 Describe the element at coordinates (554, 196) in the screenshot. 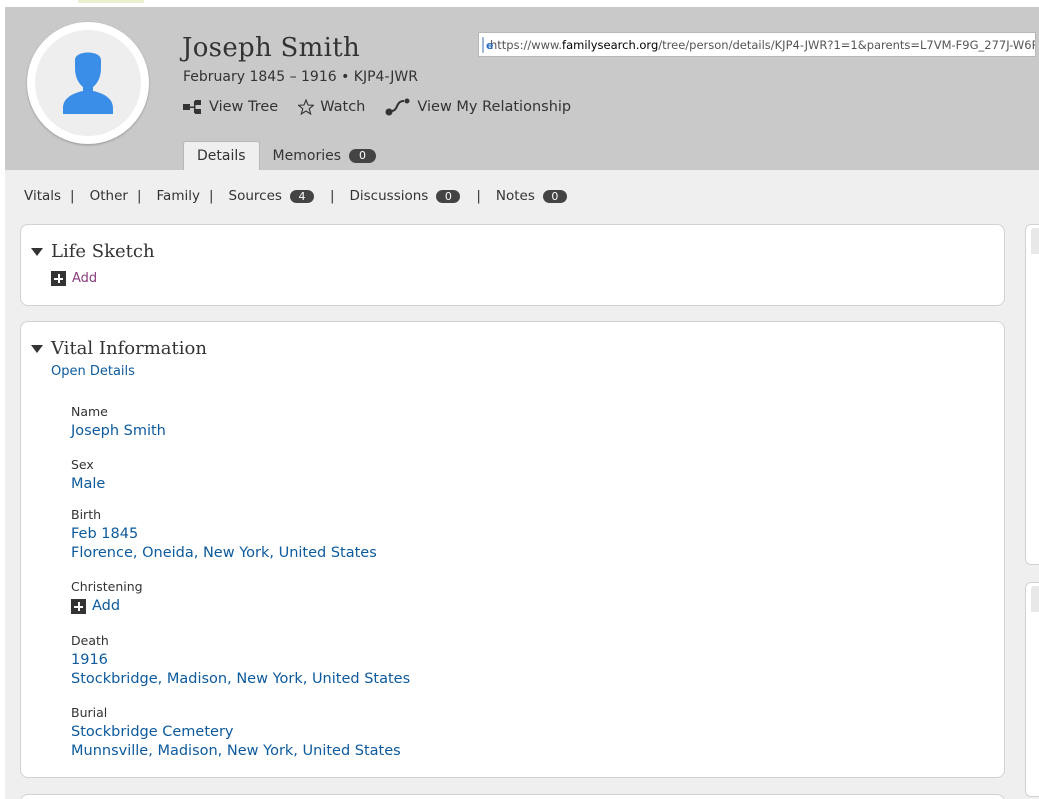

I see `notes-count-badge: 0` at that location.